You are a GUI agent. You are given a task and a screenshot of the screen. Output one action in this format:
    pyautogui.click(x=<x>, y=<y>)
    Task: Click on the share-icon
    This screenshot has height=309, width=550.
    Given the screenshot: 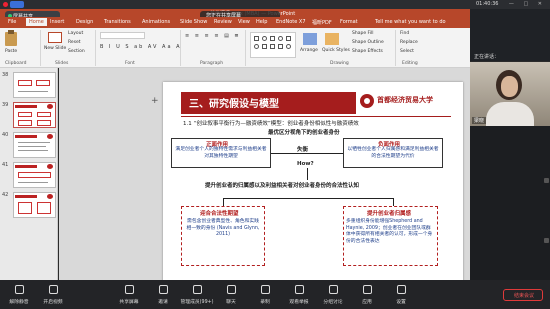 What is the action you would take?
    pyautogui.click(x=129, y=289)
    